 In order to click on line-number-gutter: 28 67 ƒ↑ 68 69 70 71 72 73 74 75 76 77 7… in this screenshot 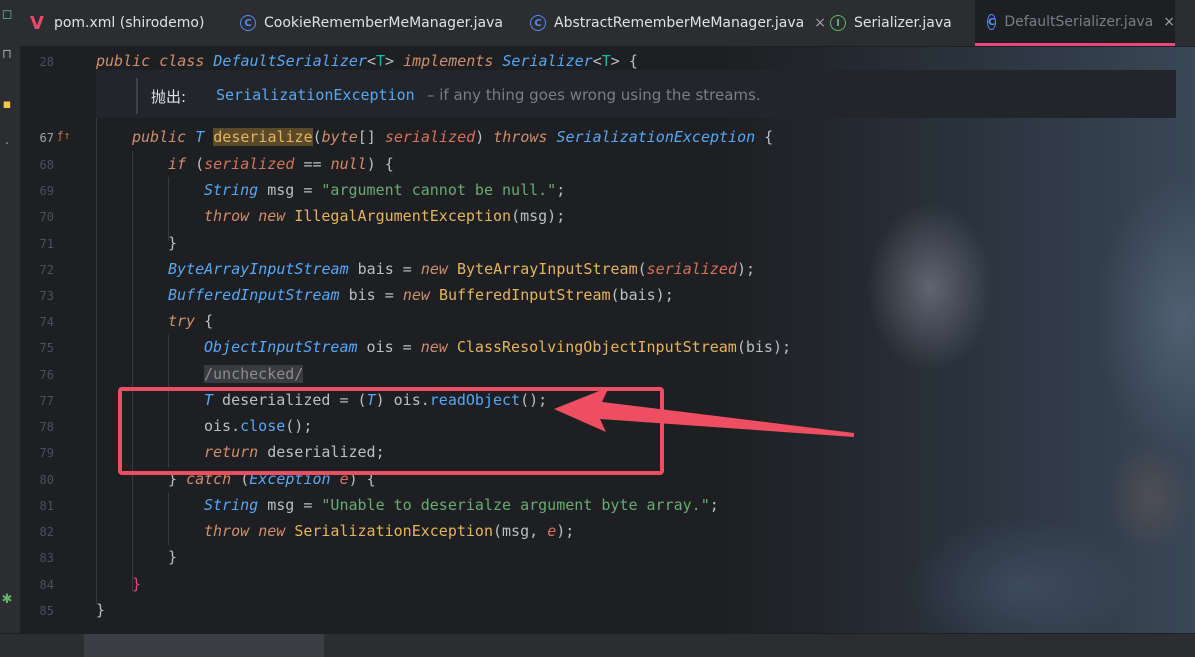, I will do `click(48, 340)`.